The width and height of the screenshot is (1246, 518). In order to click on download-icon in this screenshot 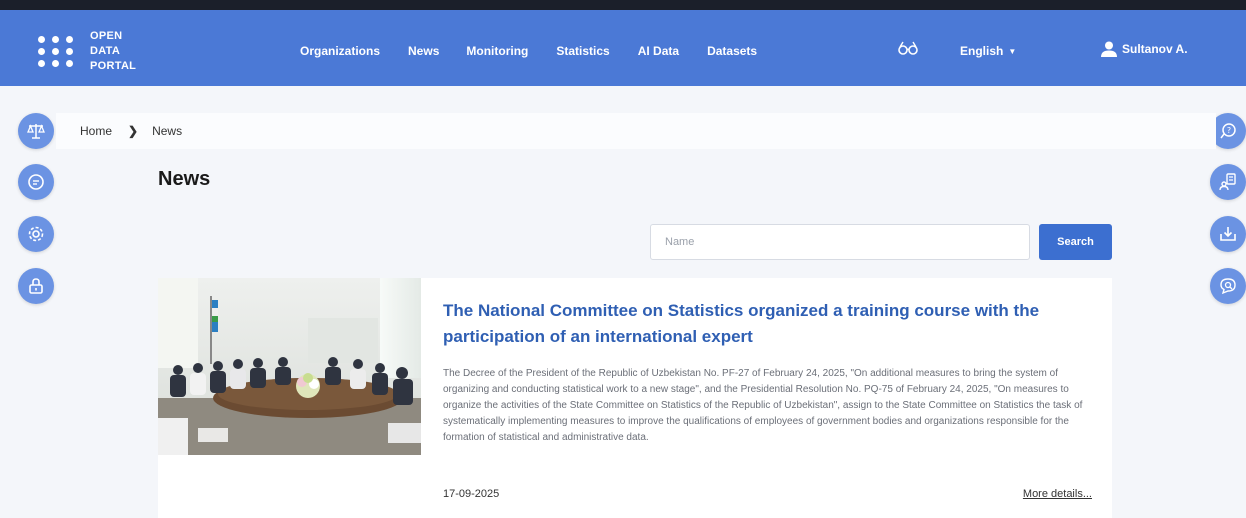, I will do `click(1228, 234)`.